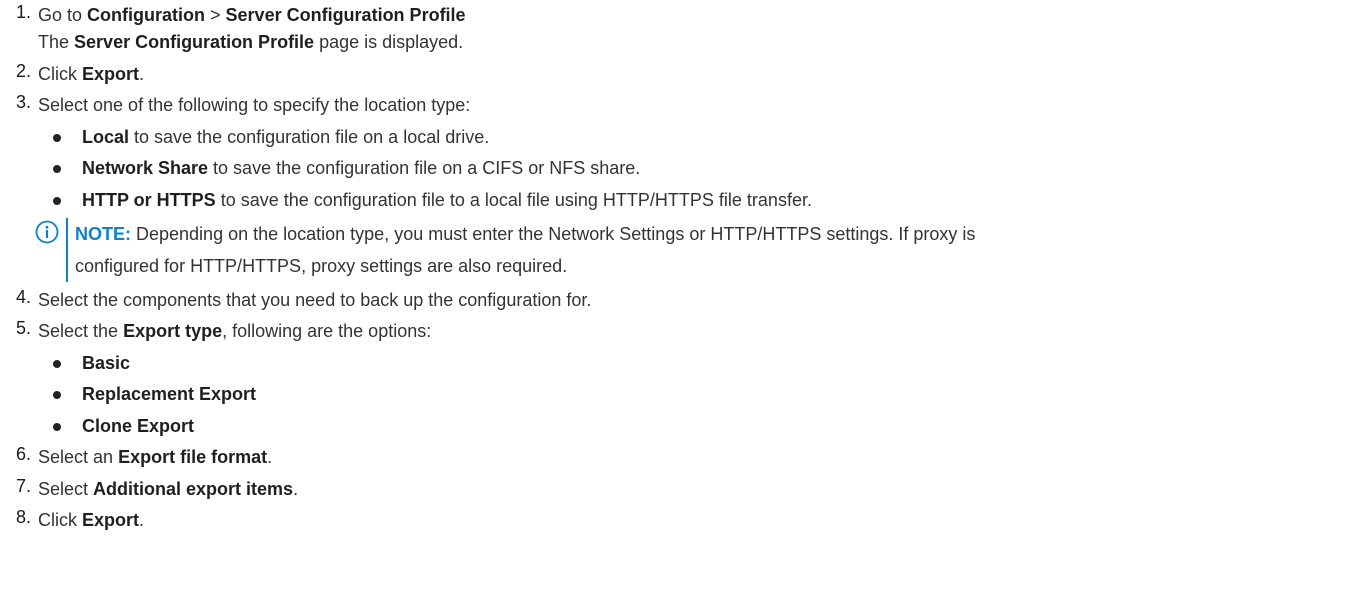  I want to click on list-item: Clone Export, so click(692, 426).